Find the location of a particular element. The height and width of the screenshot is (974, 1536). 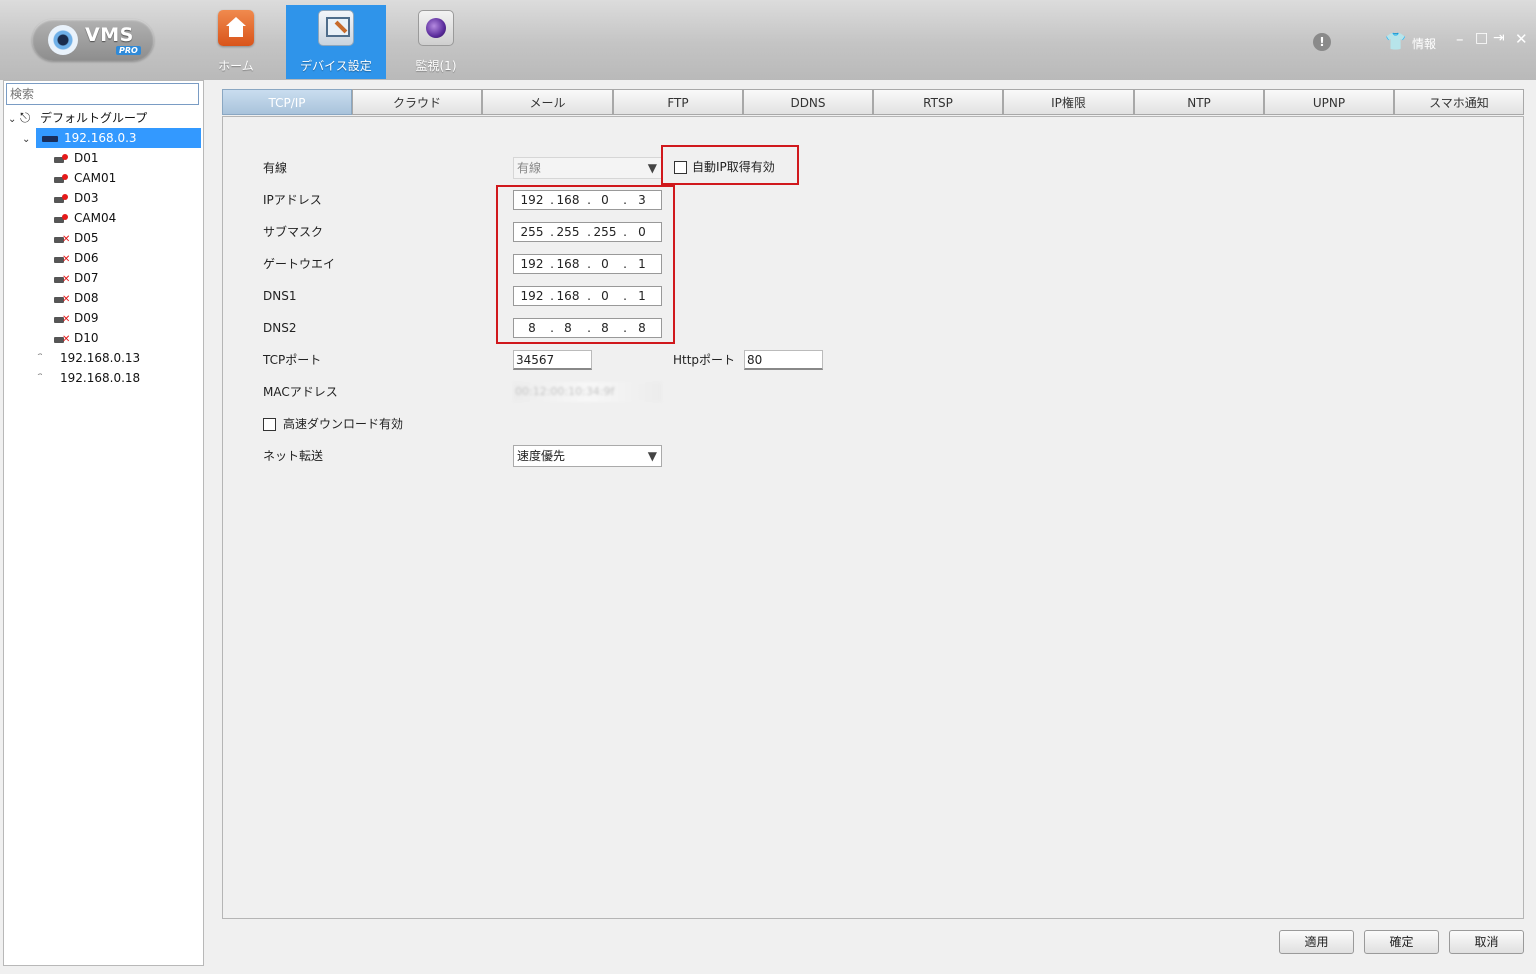

tree-channel: ✕ D06 is located at coordinates (76, 258).